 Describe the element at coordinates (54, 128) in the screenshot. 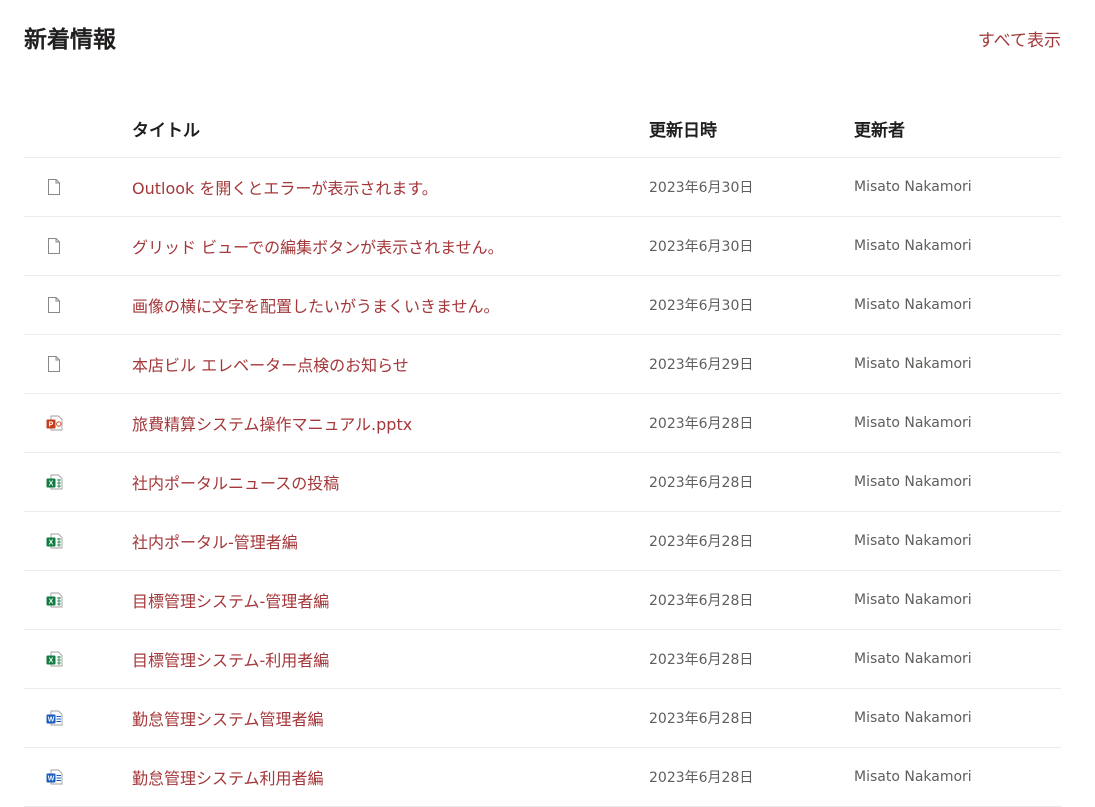

I see `column-header-icon` at that location.